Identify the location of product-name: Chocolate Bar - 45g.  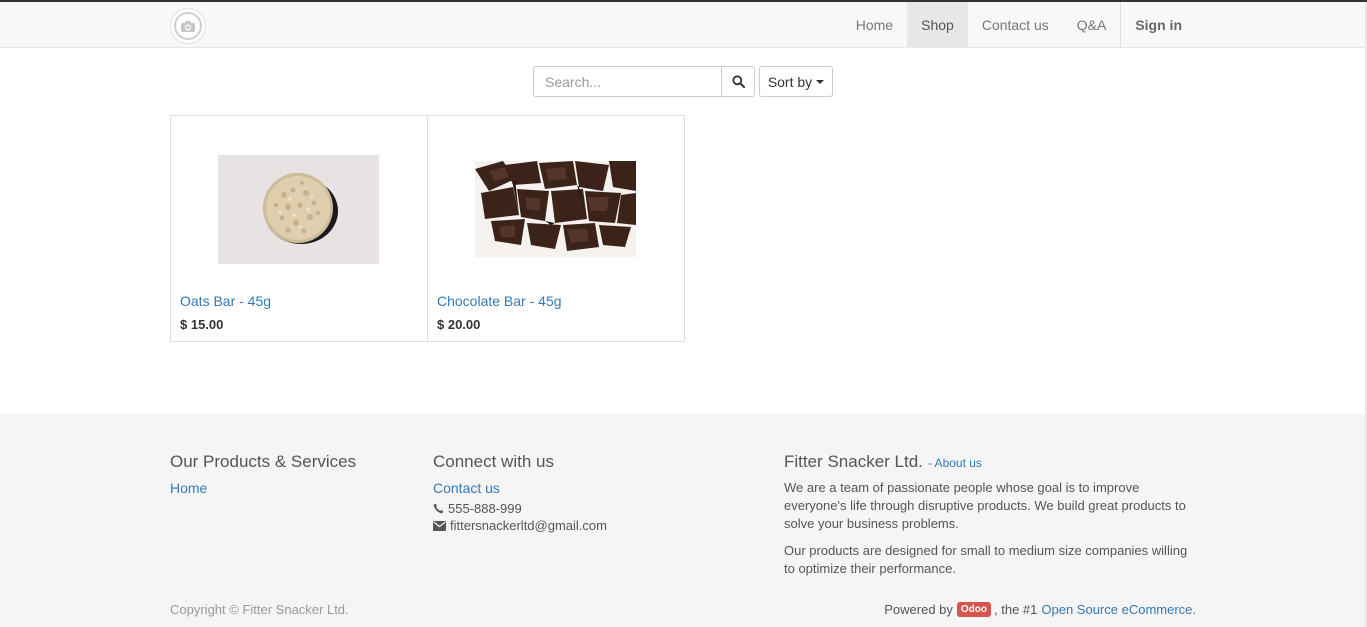
(499, 301).